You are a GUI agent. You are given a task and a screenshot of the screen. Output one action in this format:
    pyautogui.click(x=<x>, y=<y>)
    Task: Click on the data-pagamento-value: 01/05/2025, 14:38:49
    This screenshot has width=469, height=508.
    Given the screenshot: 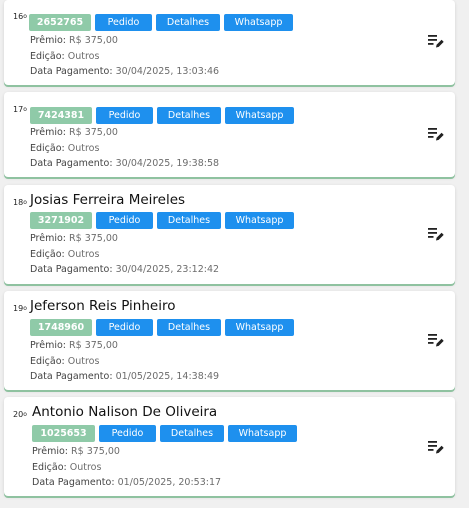 What is the action you would take?
    pyautogui.click(x=167, y=377)
    